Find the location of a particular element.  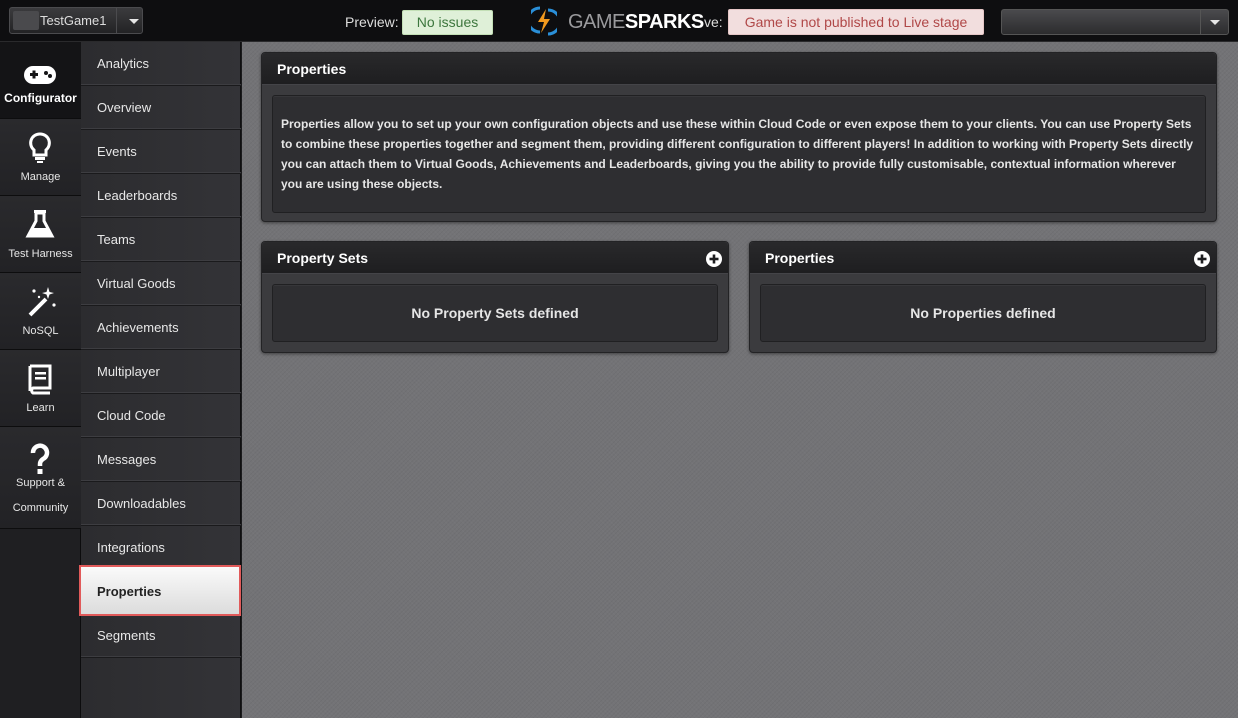

subnav-item-properties: Properties is located at coordinates (160, 590).